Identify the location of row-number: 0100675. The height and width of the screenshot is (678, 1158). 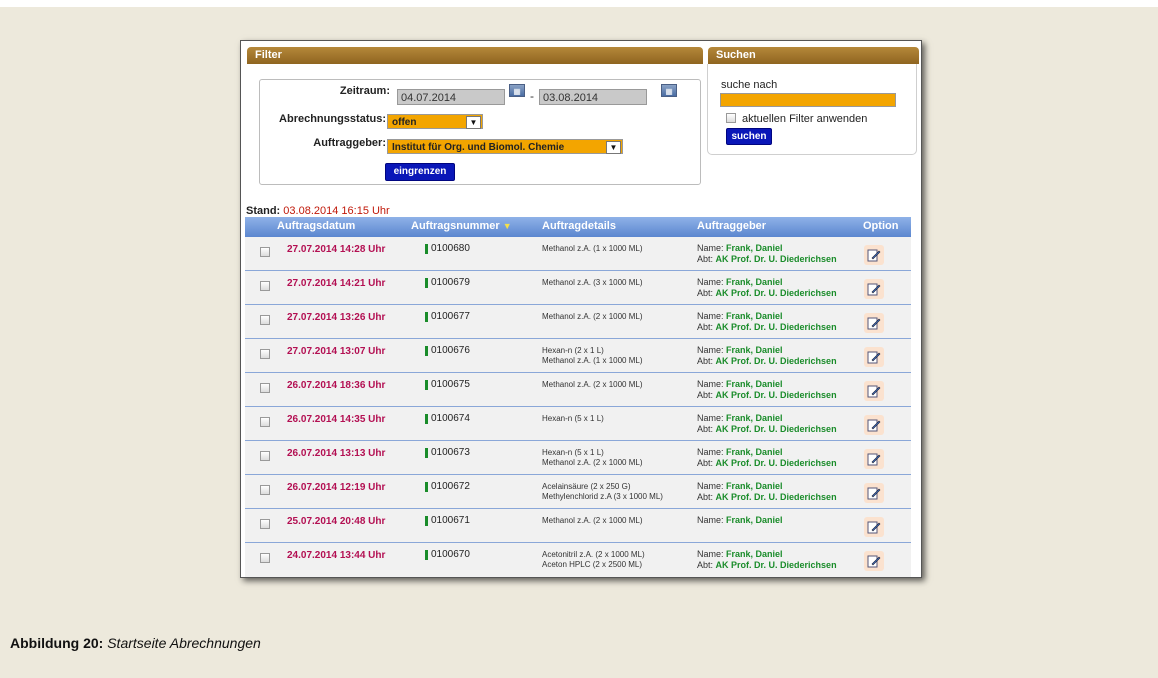
(447, 385).